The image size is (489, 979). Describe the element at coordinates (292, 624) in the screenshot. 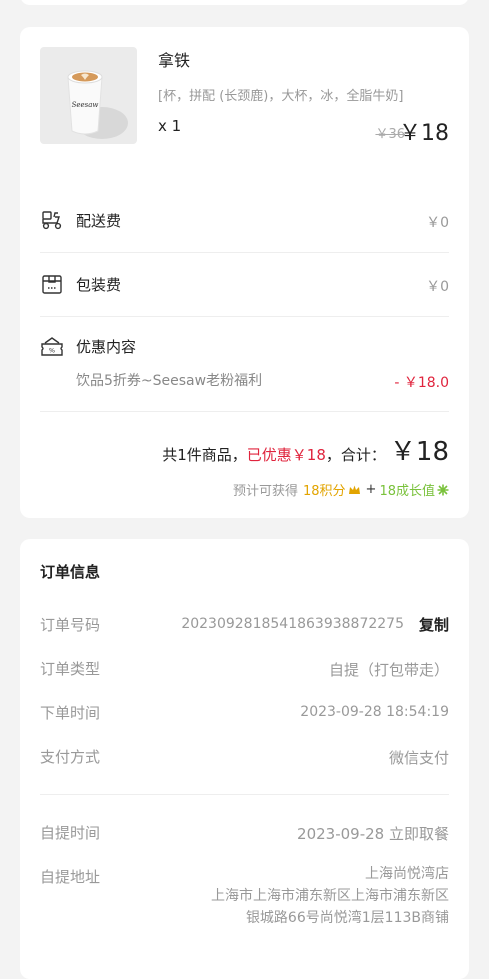

I see `order-number-value: 20230928185418639388722​75` at that location.